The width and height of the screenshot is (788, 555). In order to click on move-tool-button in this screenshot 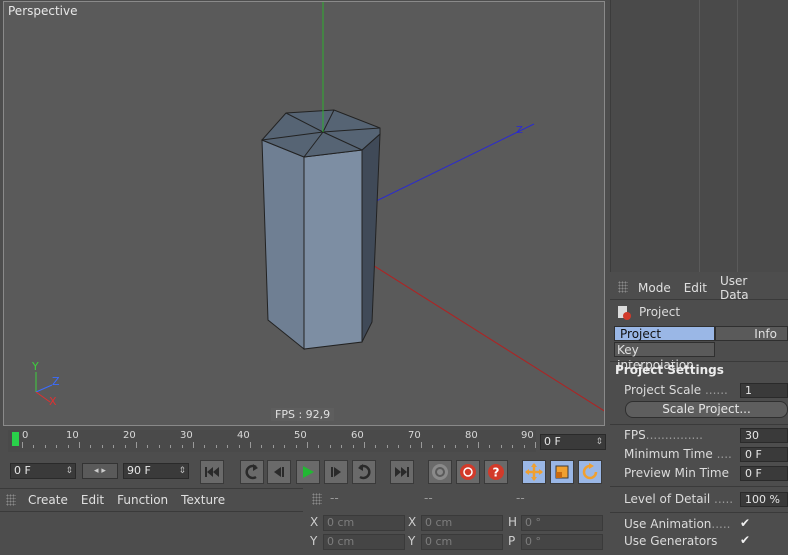, I will do `click(534, 472)`.